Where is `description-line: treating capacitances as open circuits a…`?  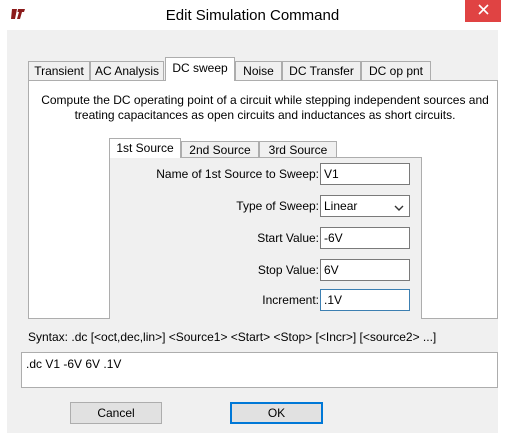 description-line: treating capacitances as open circuits a… is located at coordinates (265, 115).